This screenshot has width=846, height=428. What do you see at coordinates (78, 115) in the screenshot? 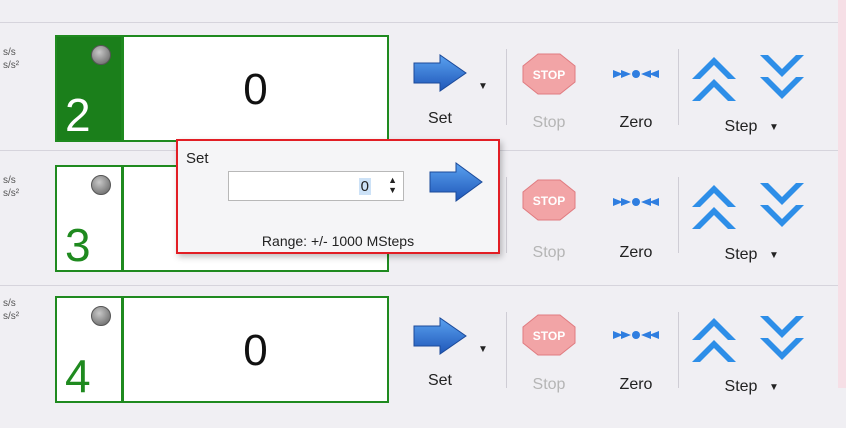
I see `channel-number: 2` at bounding box center [78, 115].